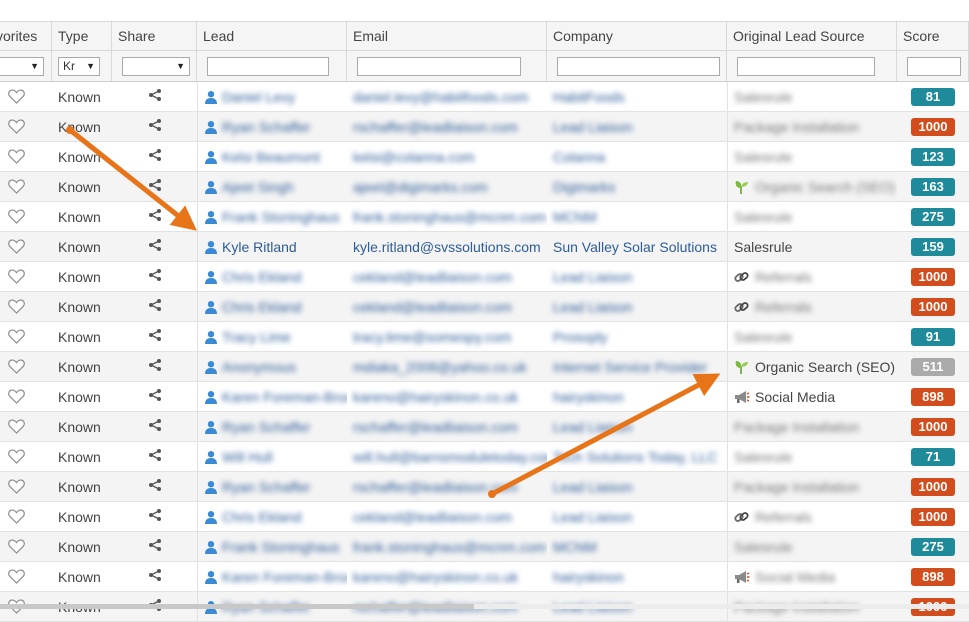 The height and width of the screenshot is (622, 969). I want to click on company-link: HabitFoods, so click(589, 97).